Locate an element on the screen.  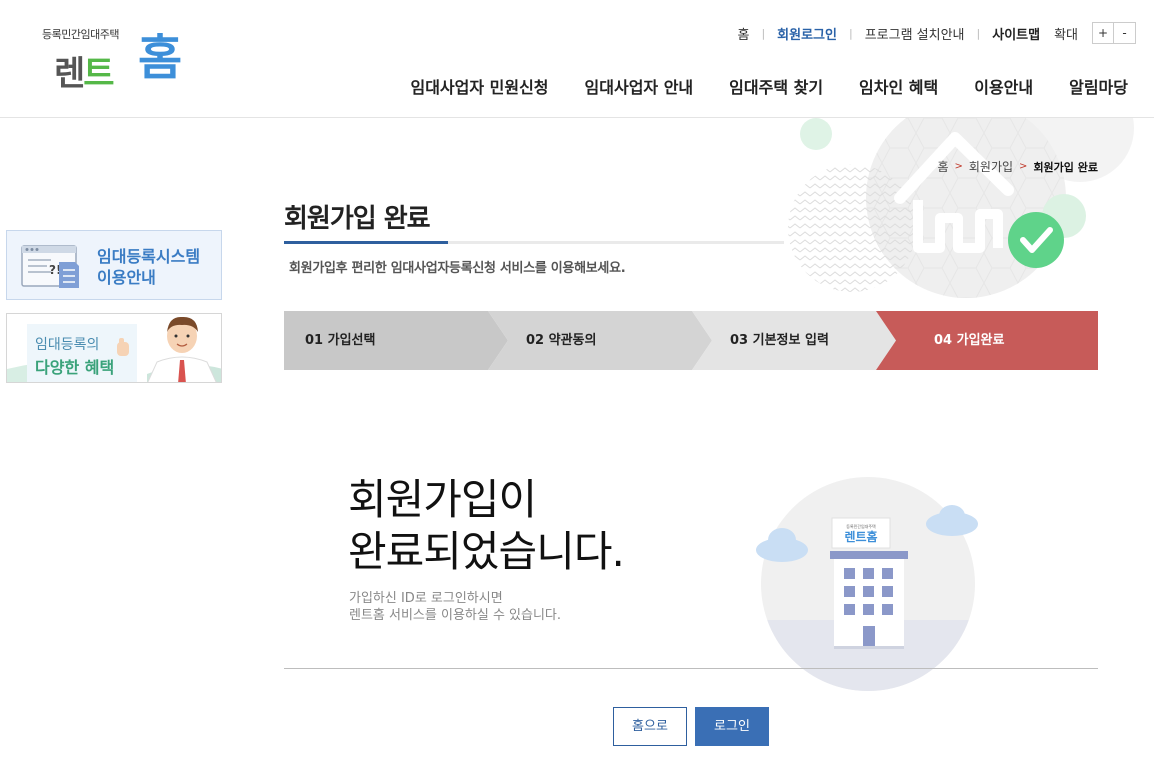
login-button: 로그인 is located at coordinates (732, 726).